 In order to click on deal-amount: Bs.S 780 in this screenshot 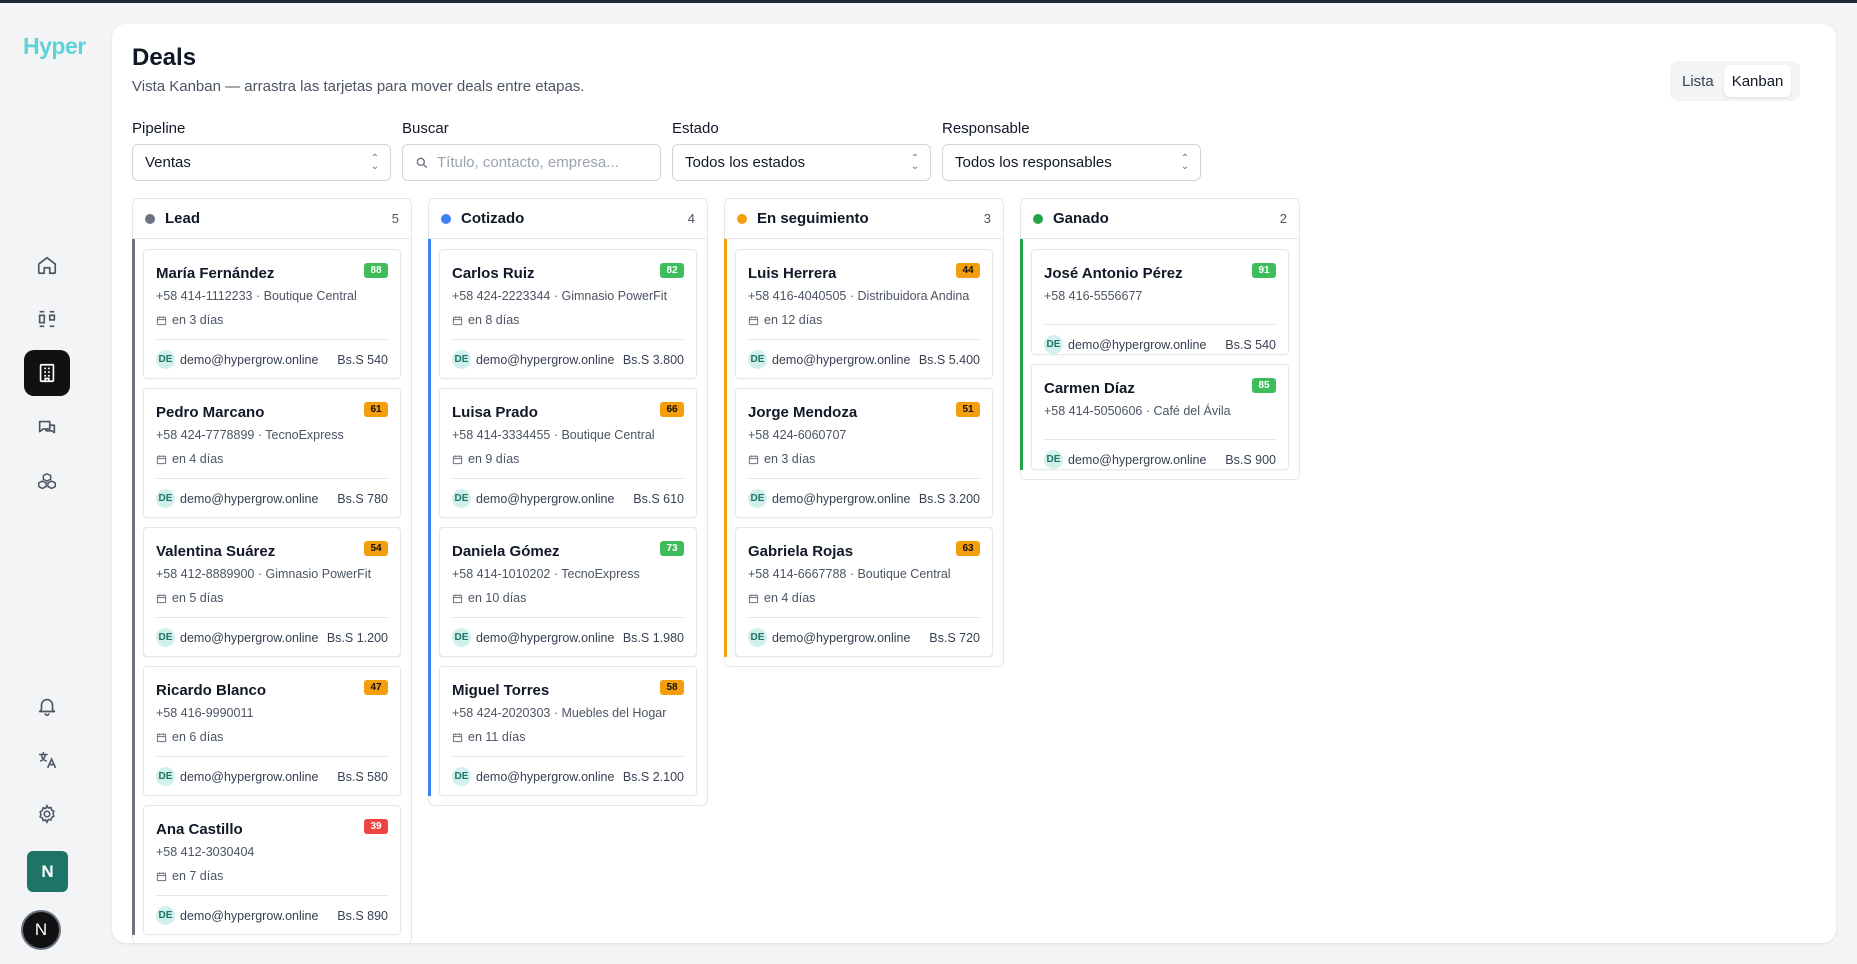, I will do `click(362, 498)`.